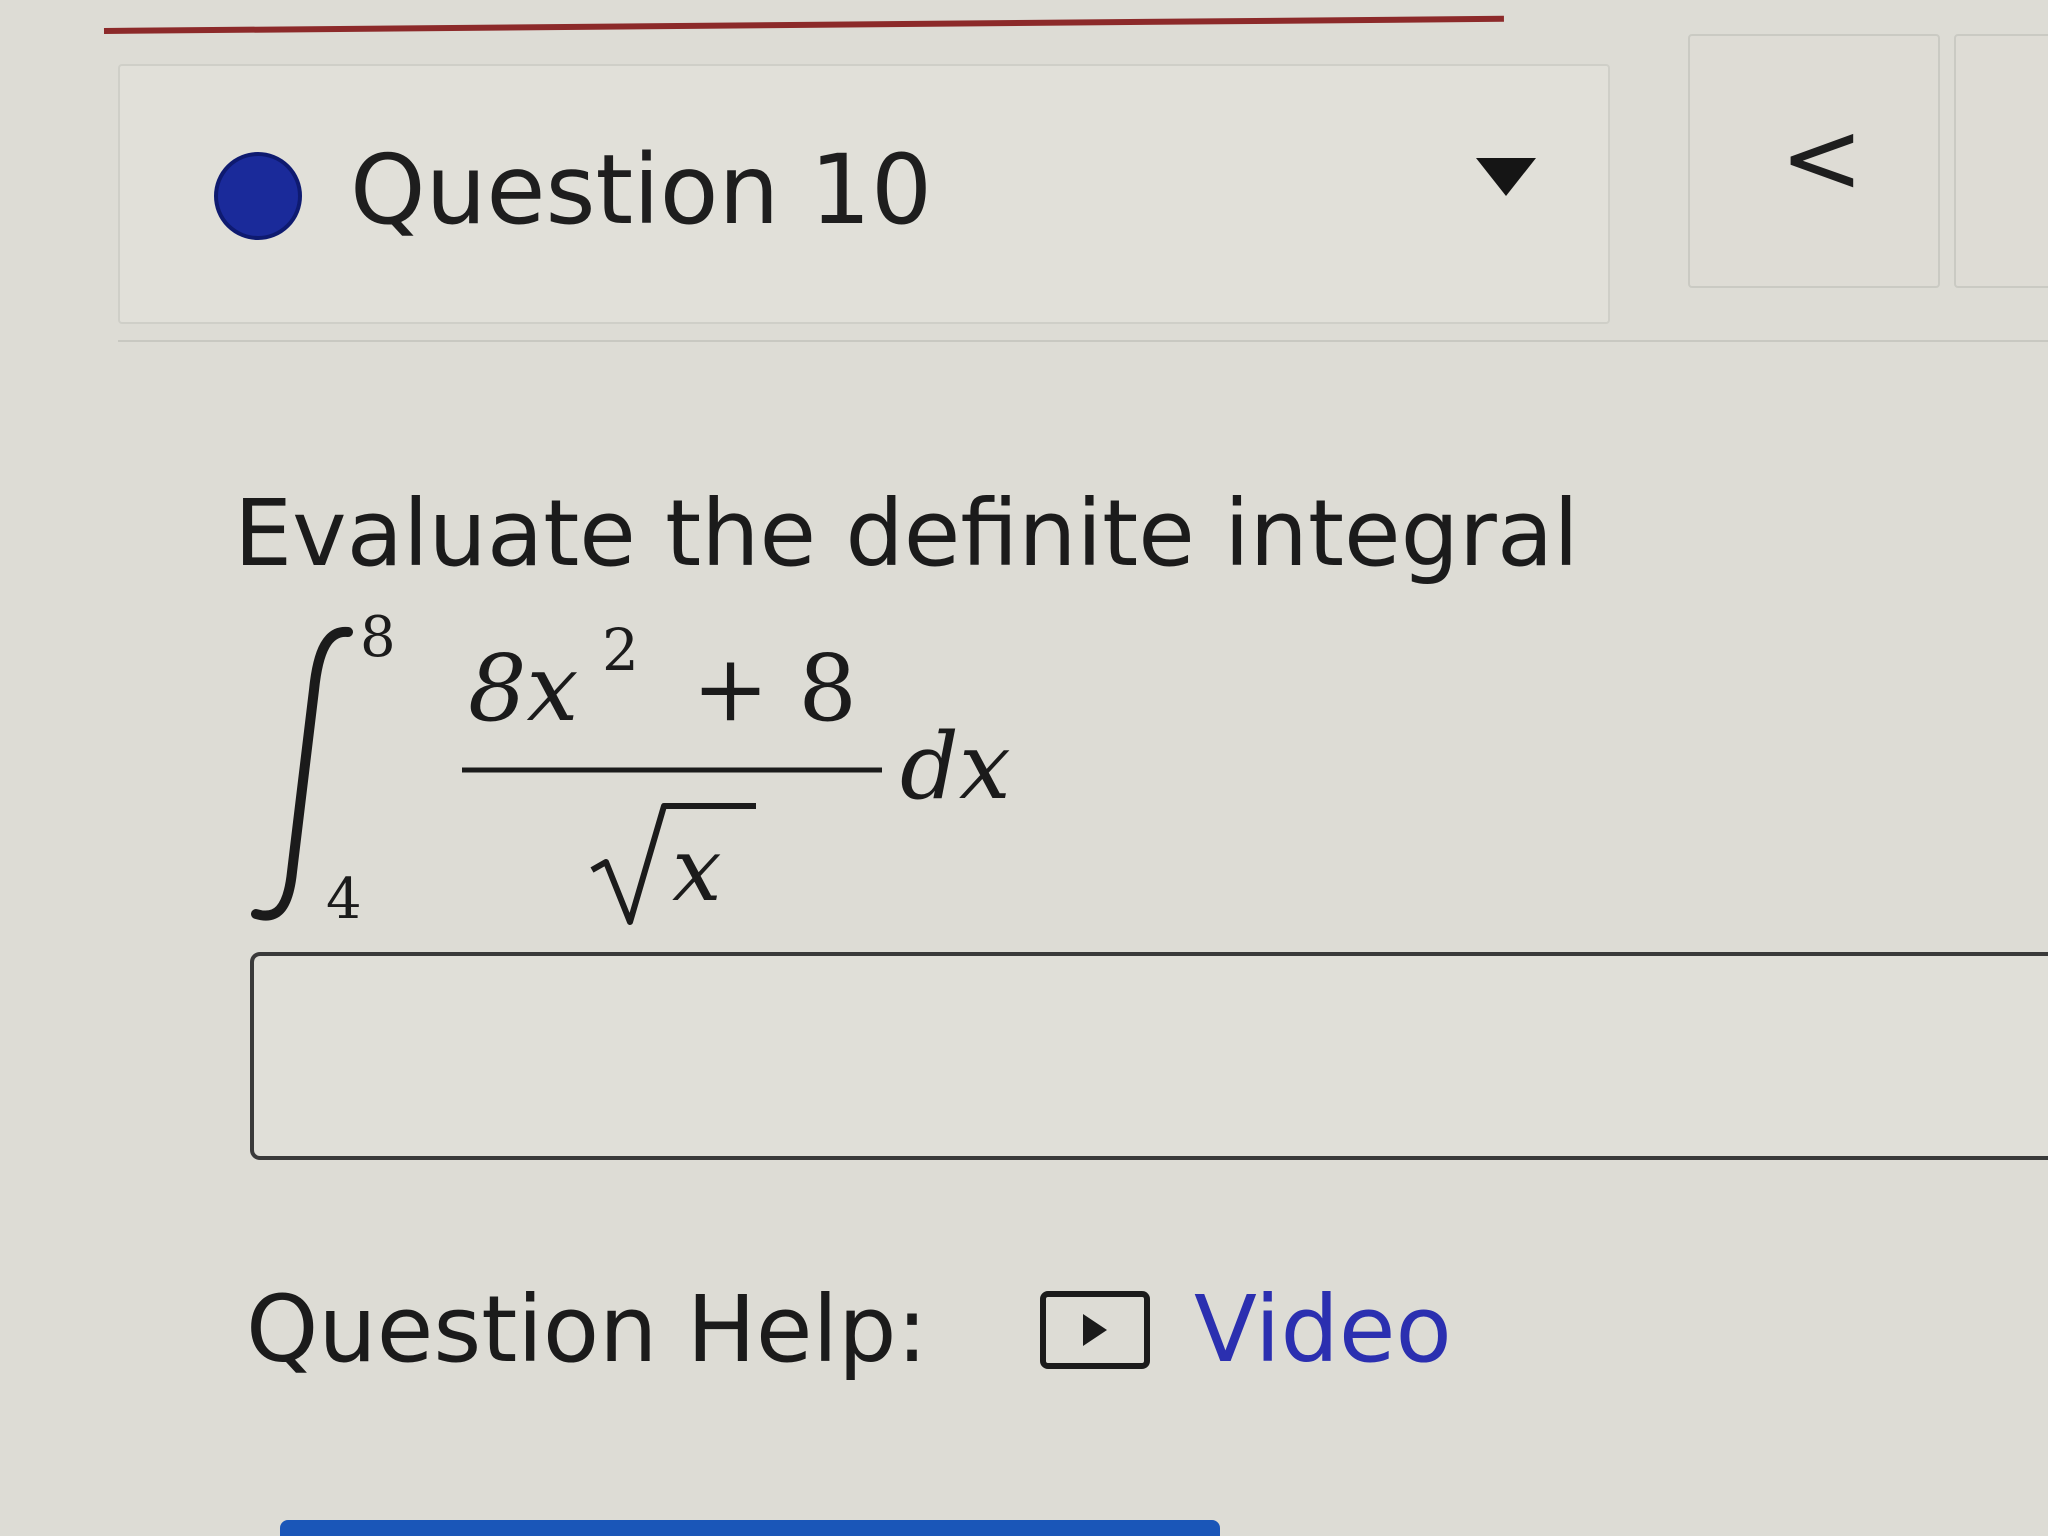  What do you see at coordinates (587, 1329) in the screenshot?
I see `question-help-label: Question Help:` at bounding box center [587, 1329].